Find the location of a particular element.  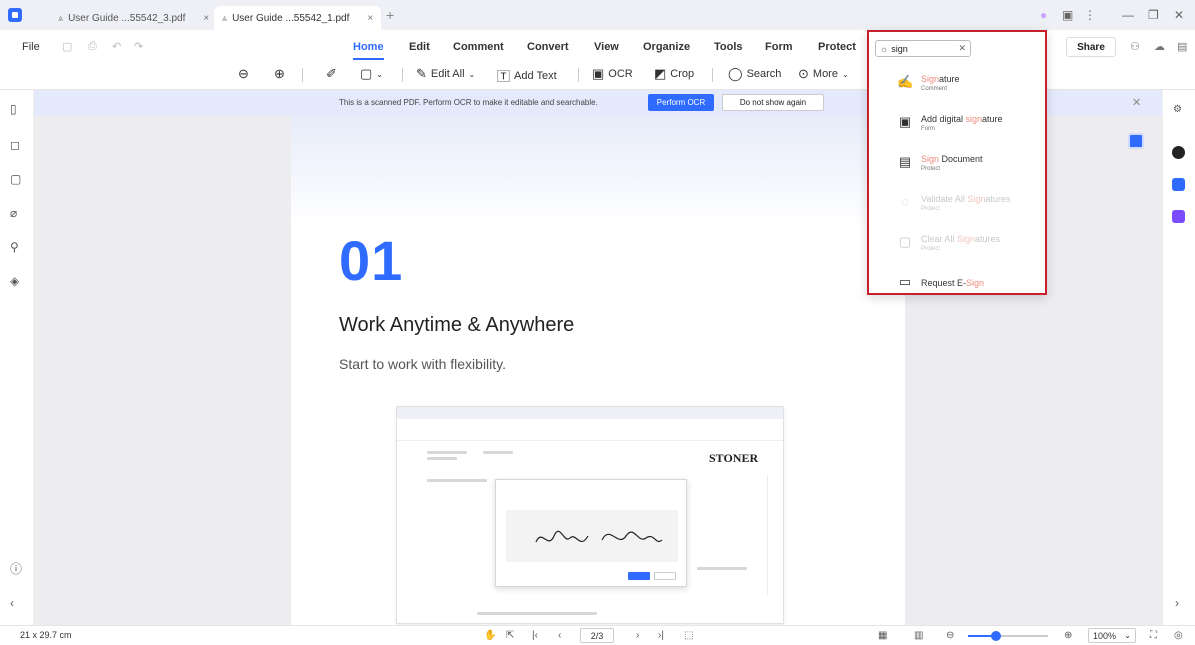

page-layout-icon: ▦ is located at coordinates (882, 635).